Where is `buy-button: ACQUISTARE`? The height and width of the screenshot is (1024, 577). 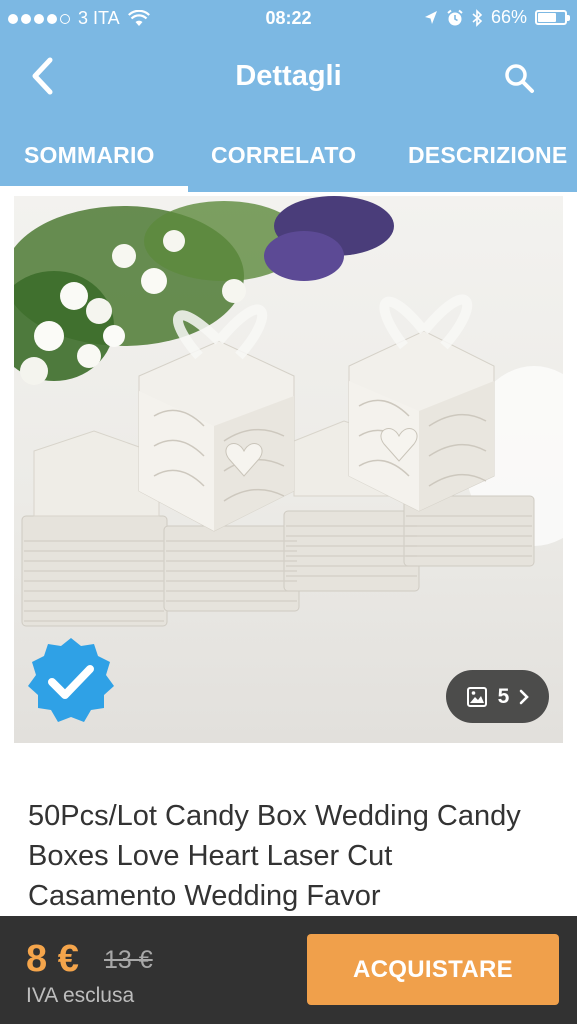
buy-button: ACQUISTARE is located at coordinates (433, 969).